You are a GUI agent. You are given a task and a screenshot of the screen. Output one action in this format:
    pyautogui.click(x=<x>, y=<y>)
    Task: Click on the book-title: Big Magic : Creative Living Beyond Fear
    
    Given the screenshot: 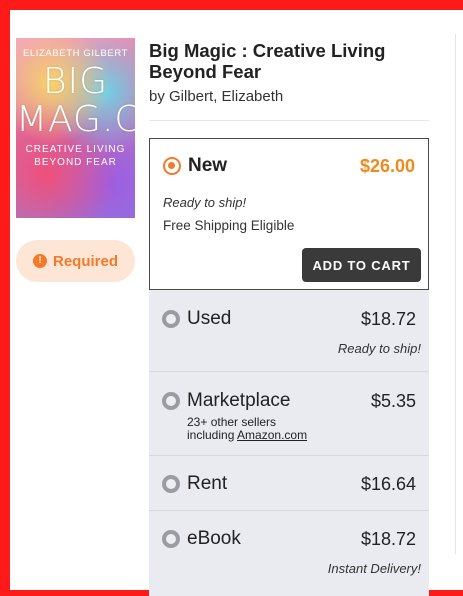 What is the action you would take?
    pyautogui.click(x=291, y=61)
    